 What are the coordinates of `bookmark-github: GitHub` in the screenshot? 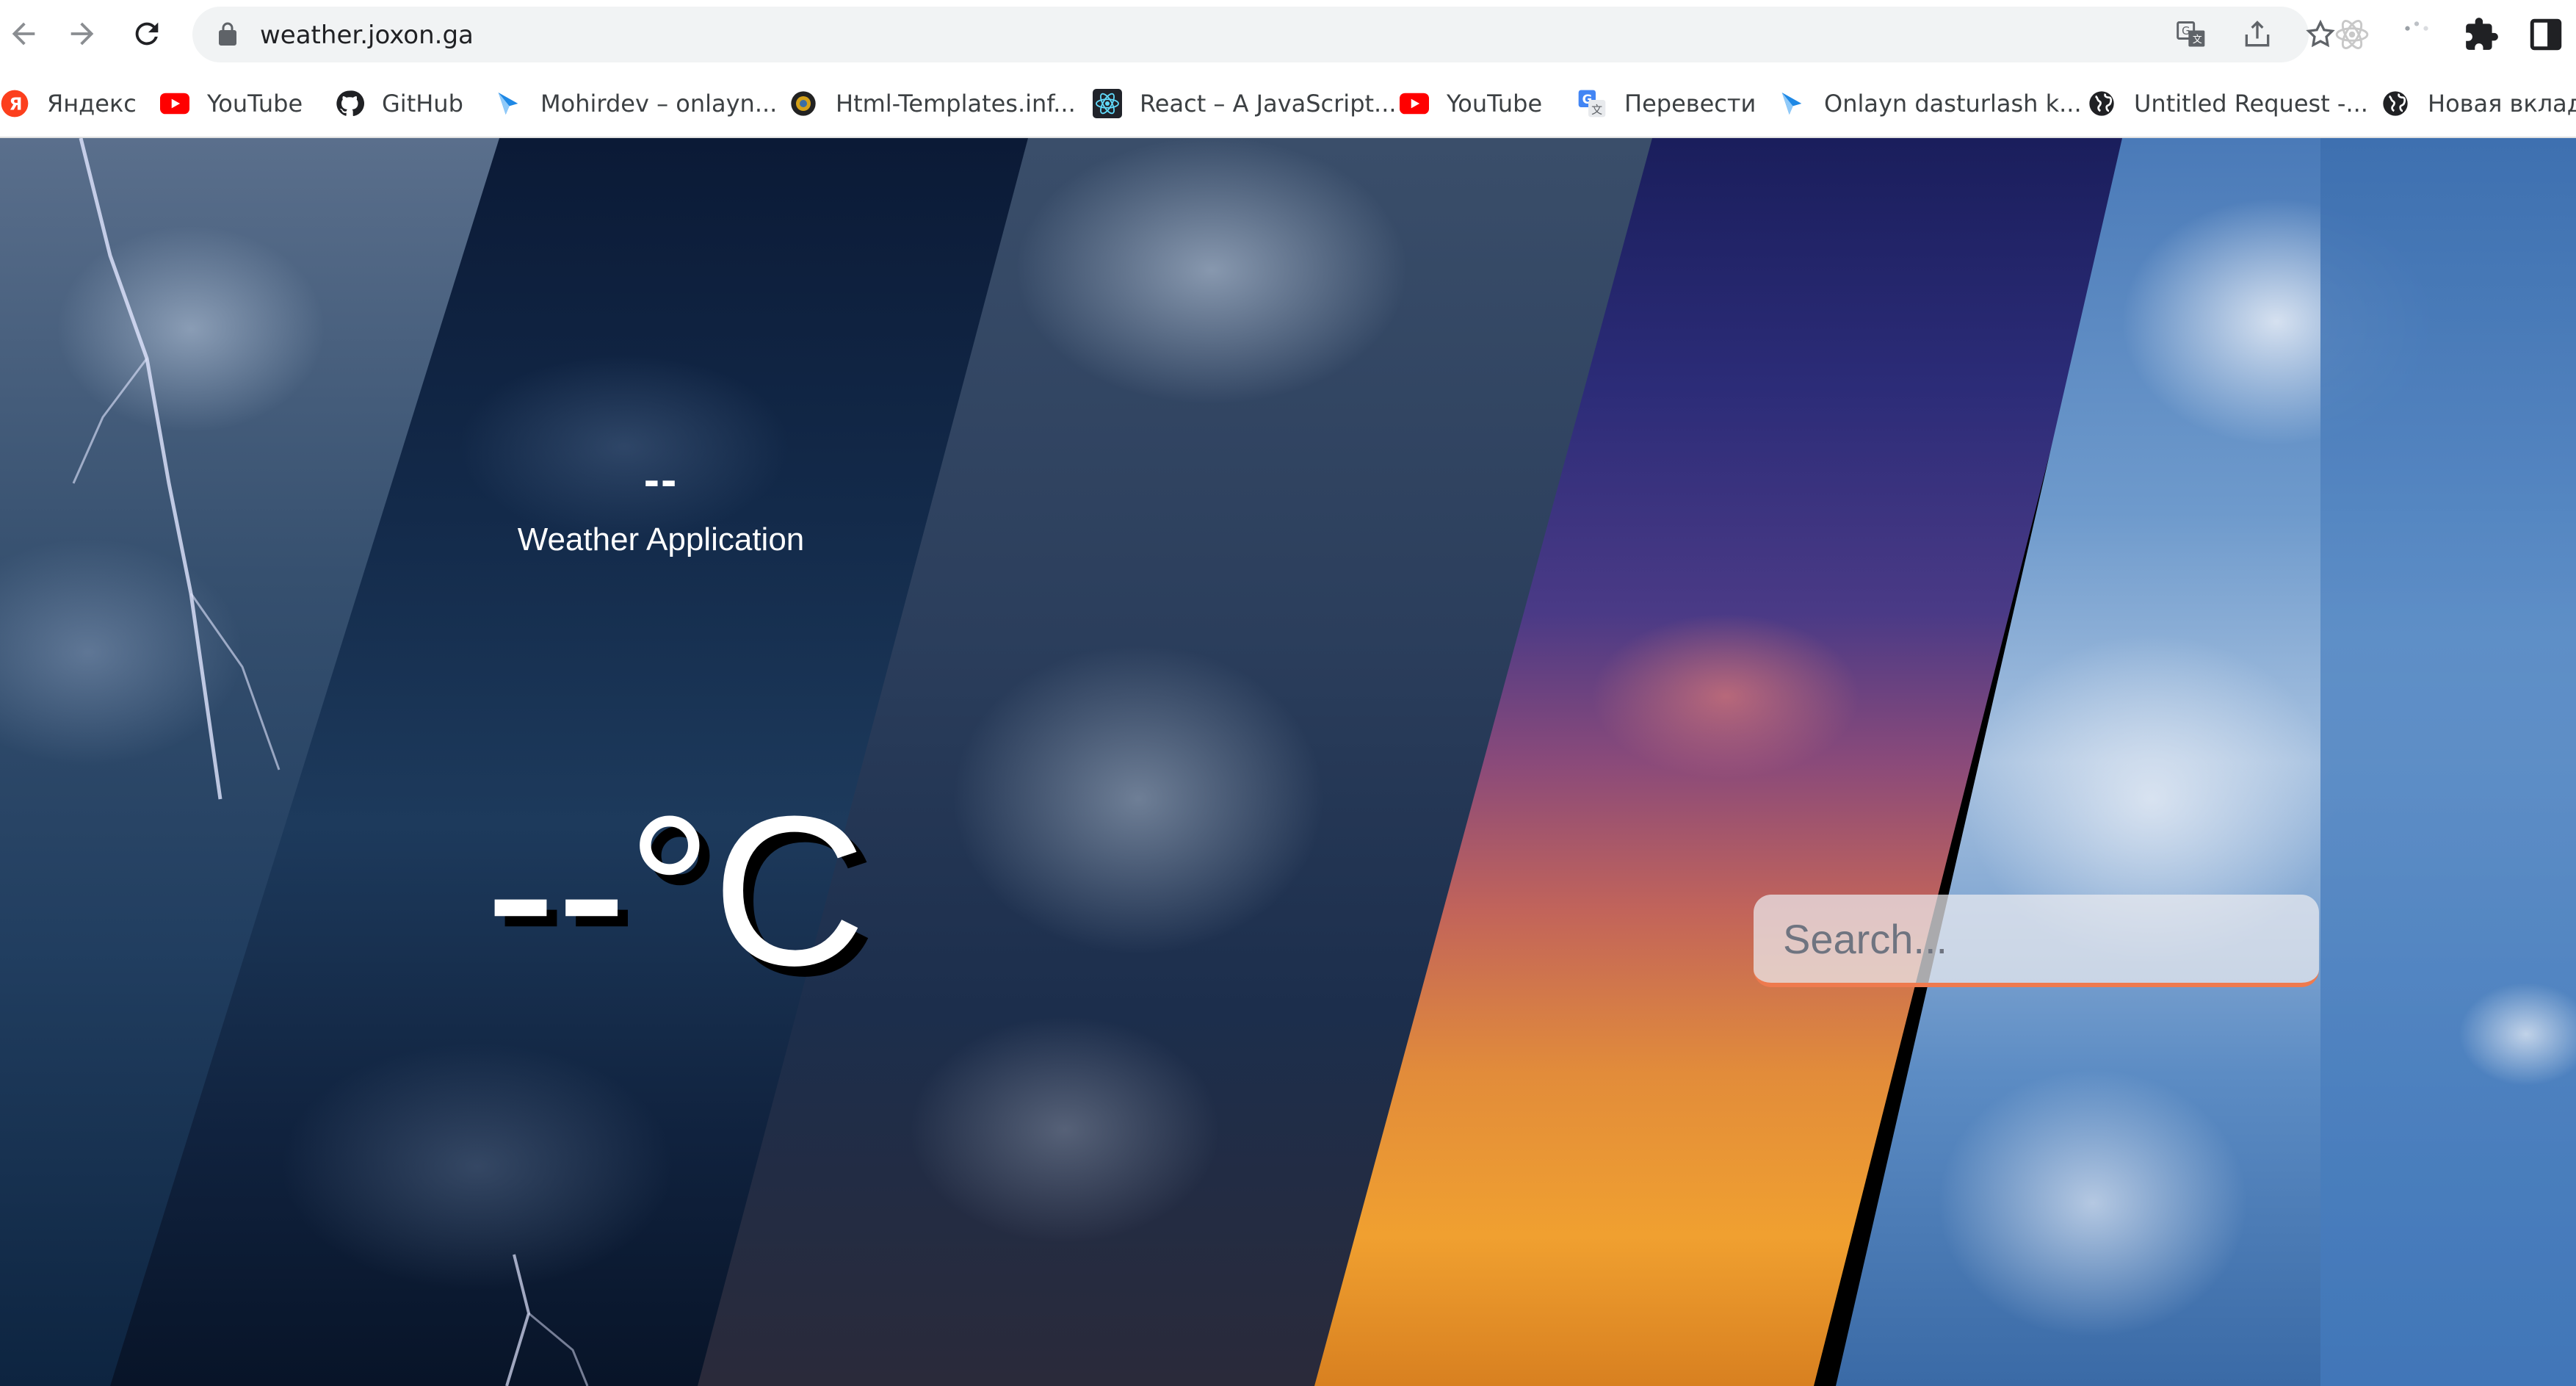 It's located at (399, 104).